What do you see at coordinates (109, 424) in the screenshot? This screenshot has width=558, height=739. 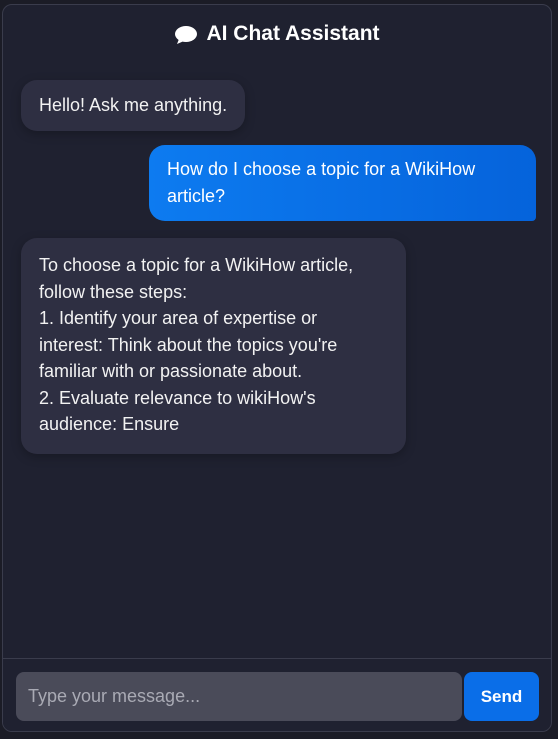 I see `message-line: audience: Ensure` at bounding box center [109, 424].